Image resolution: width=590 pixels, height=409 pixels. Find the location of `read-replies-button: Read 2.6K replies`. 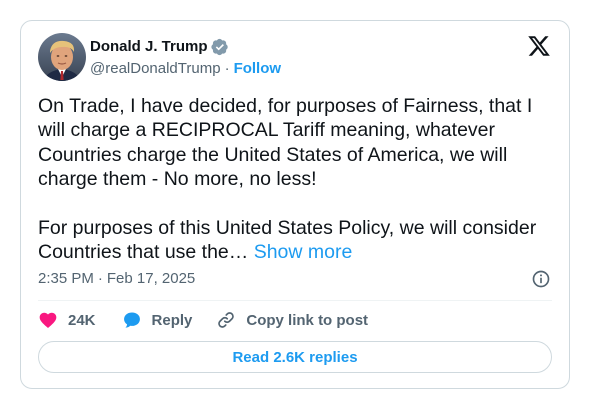

read-replies-button: Read 2.6K replies is located at coordinates (295, 357).